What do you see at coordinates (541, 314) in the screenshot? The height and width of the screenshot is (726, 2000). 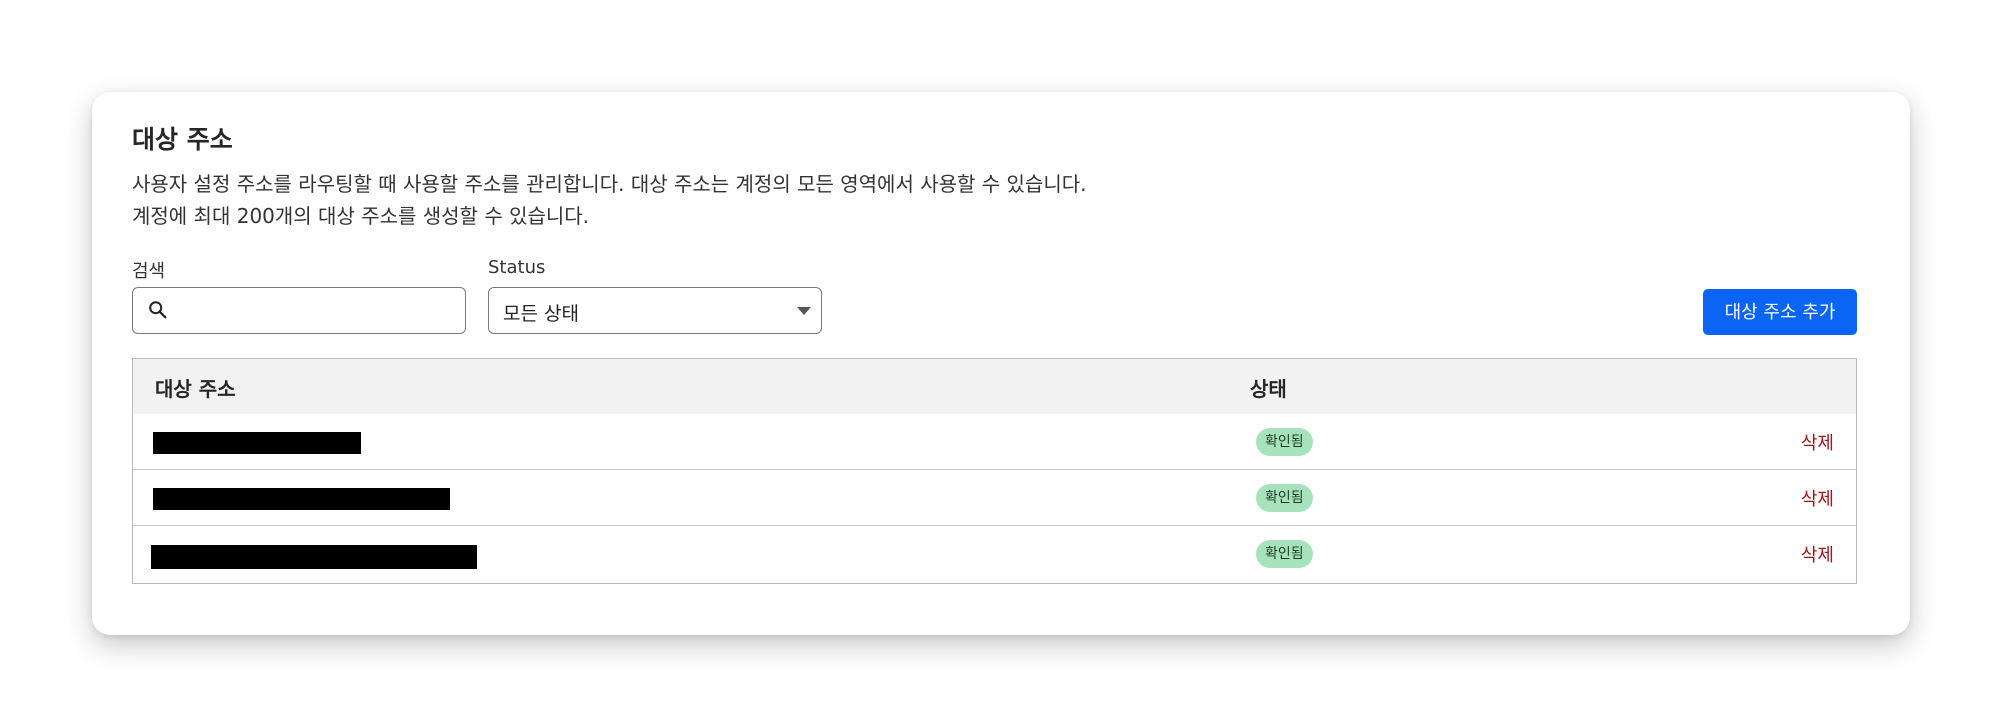 I see `status-select-value: 모든 상태` at bounding box center [541, 314].